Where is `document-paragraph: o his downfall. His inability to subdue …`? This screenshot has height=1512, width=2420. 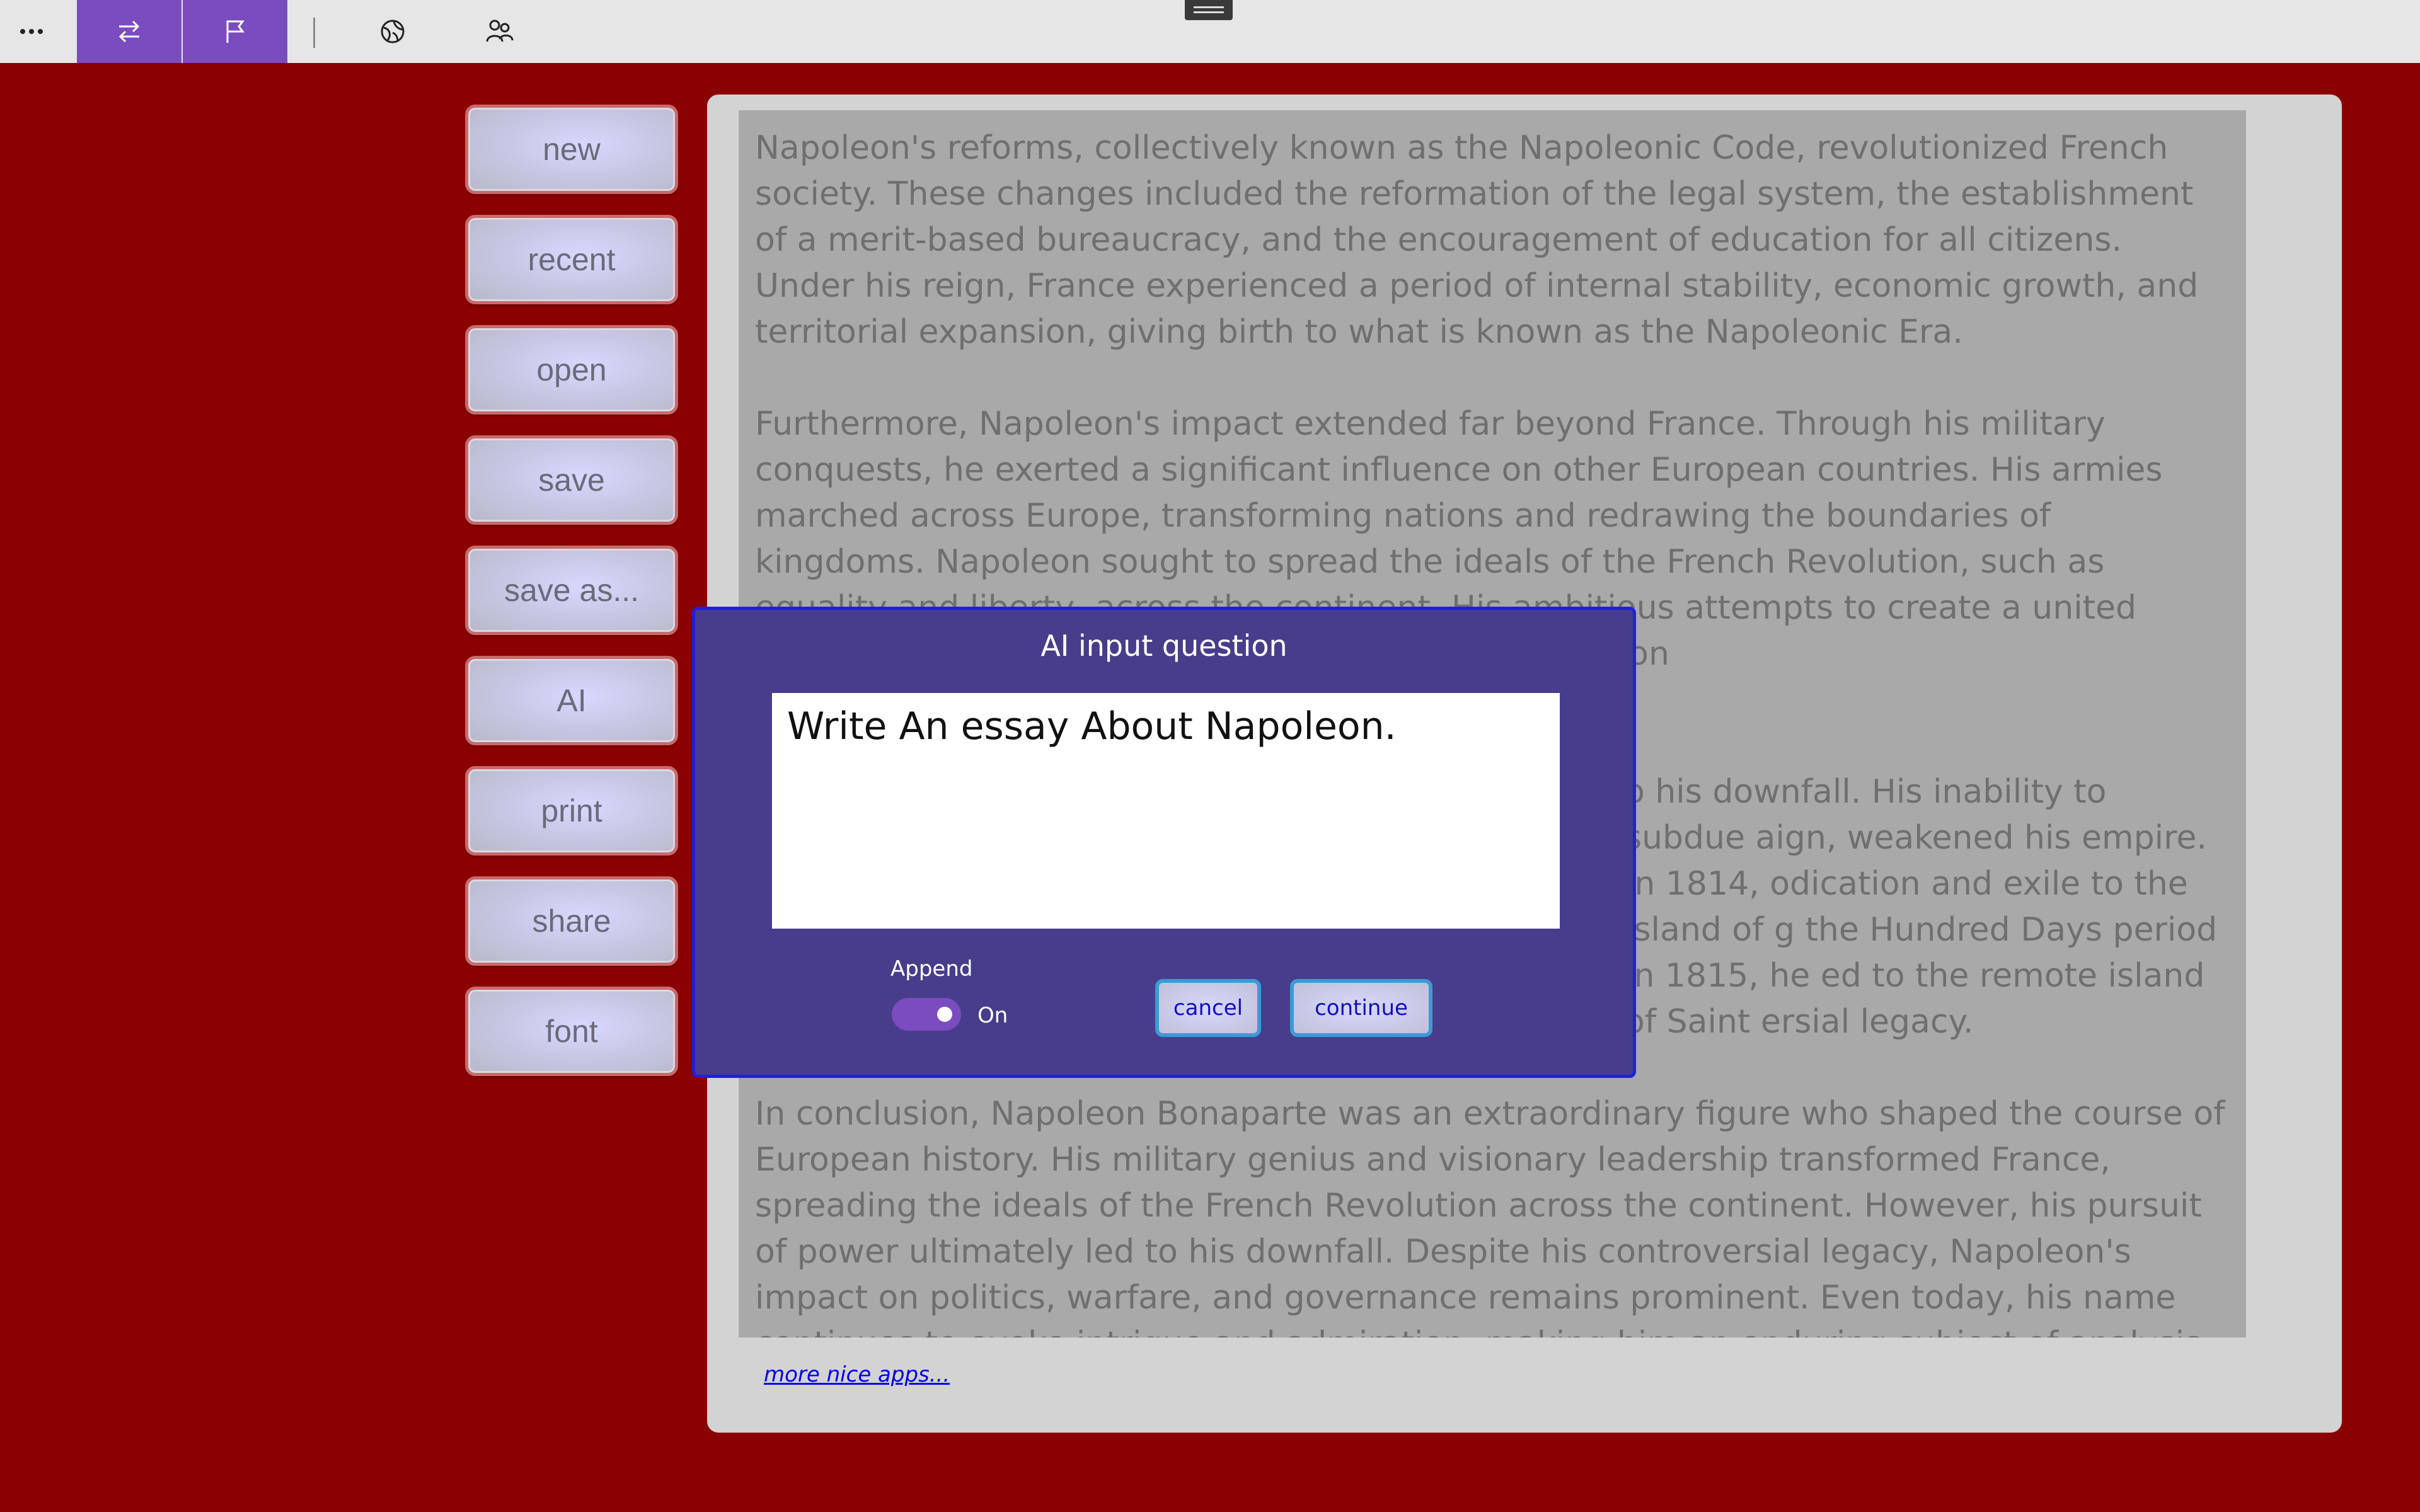 document-paragraph: o his downfall. His inability to subdue … is located at coordinates (1922, 907).